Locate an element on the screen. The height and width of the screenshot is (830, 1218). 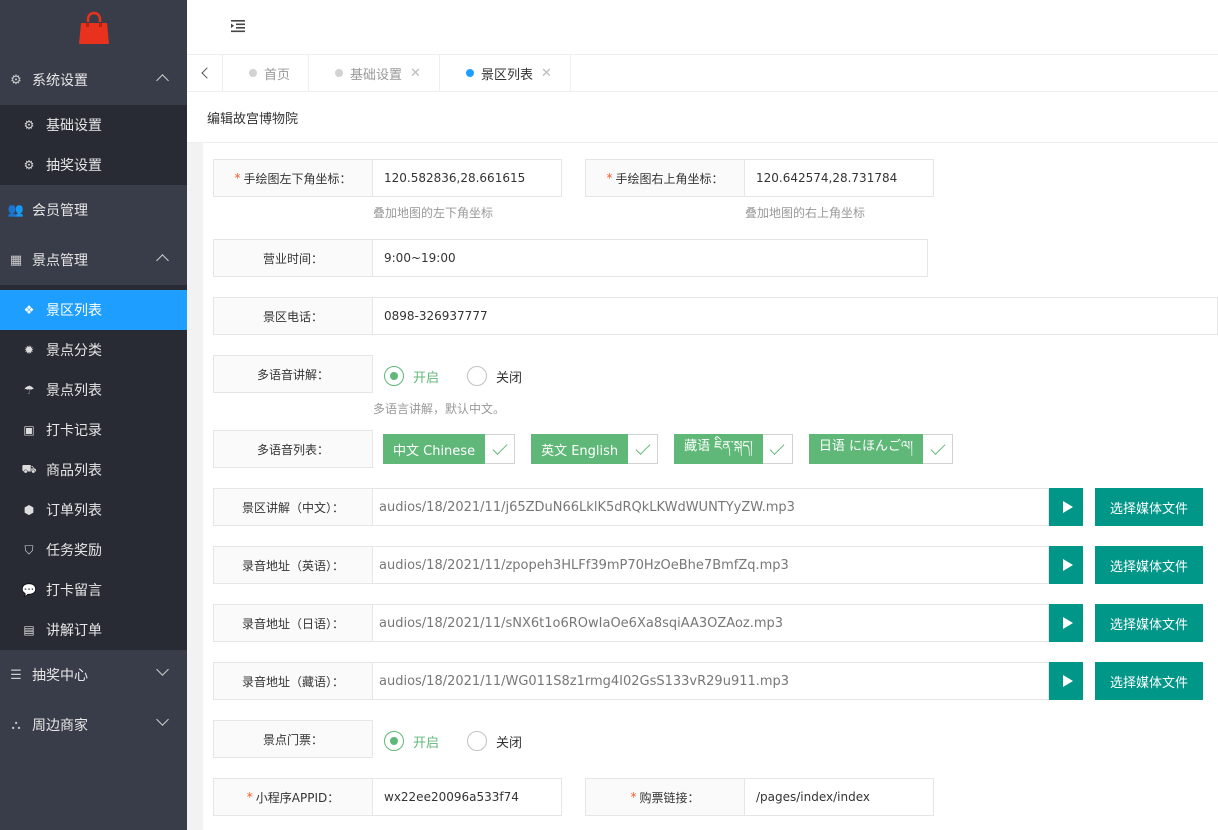
submenu-system: ⚙ 基础设置 ⚙ 抽奖设置 is located at coordinates (93, 145).